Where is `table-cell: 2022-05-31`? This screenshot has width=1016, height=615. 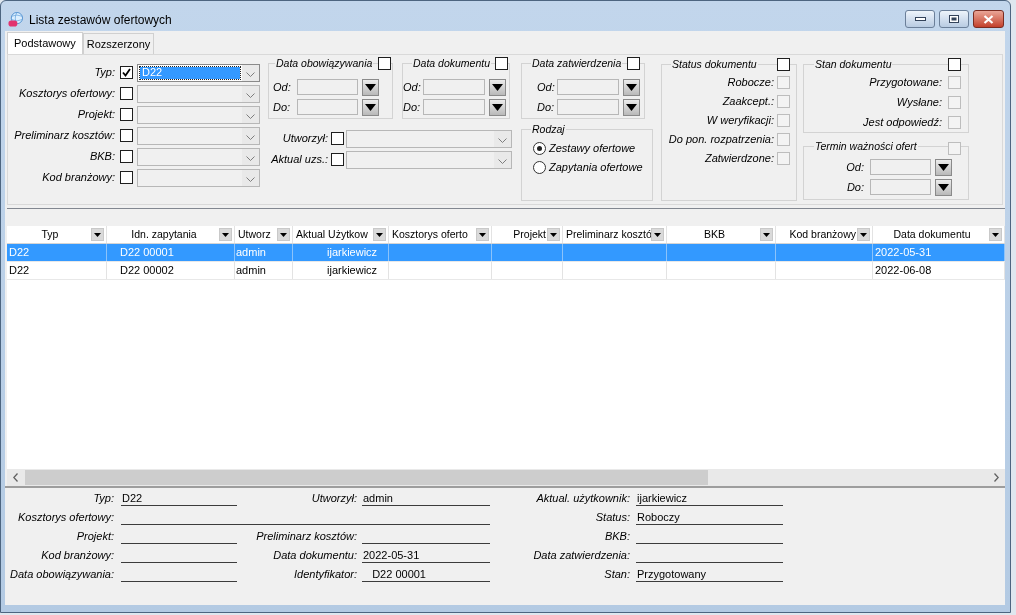
table-cell: 2022-05-31 is located at coordinates (939, 252).